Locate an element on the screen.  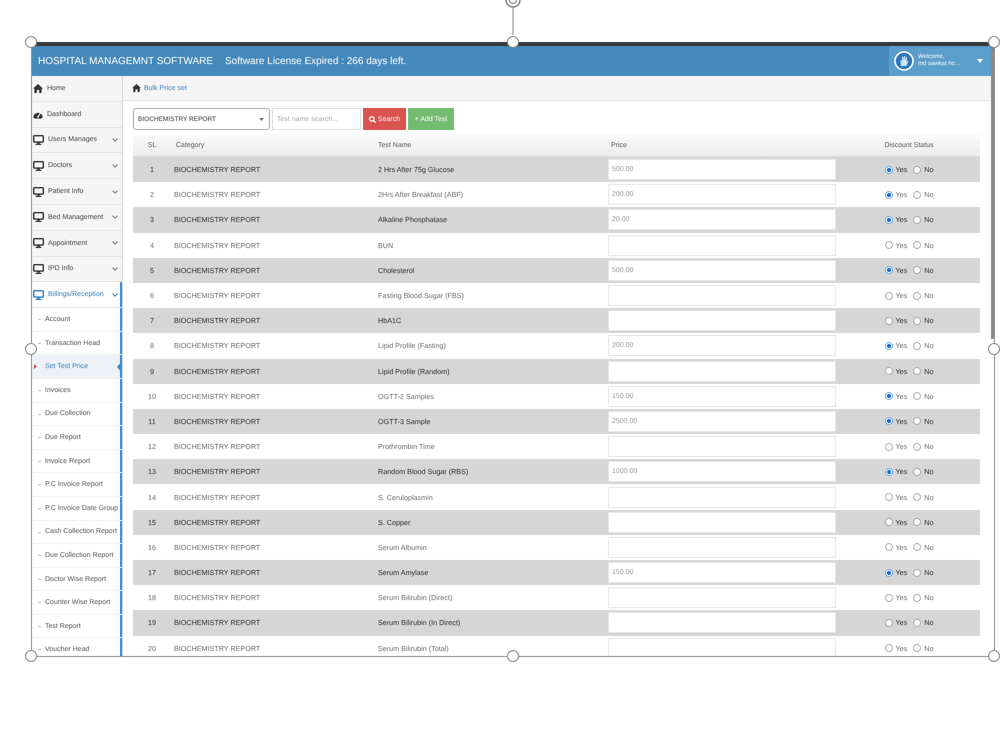
home-icon is located at coordinates (136, 88).